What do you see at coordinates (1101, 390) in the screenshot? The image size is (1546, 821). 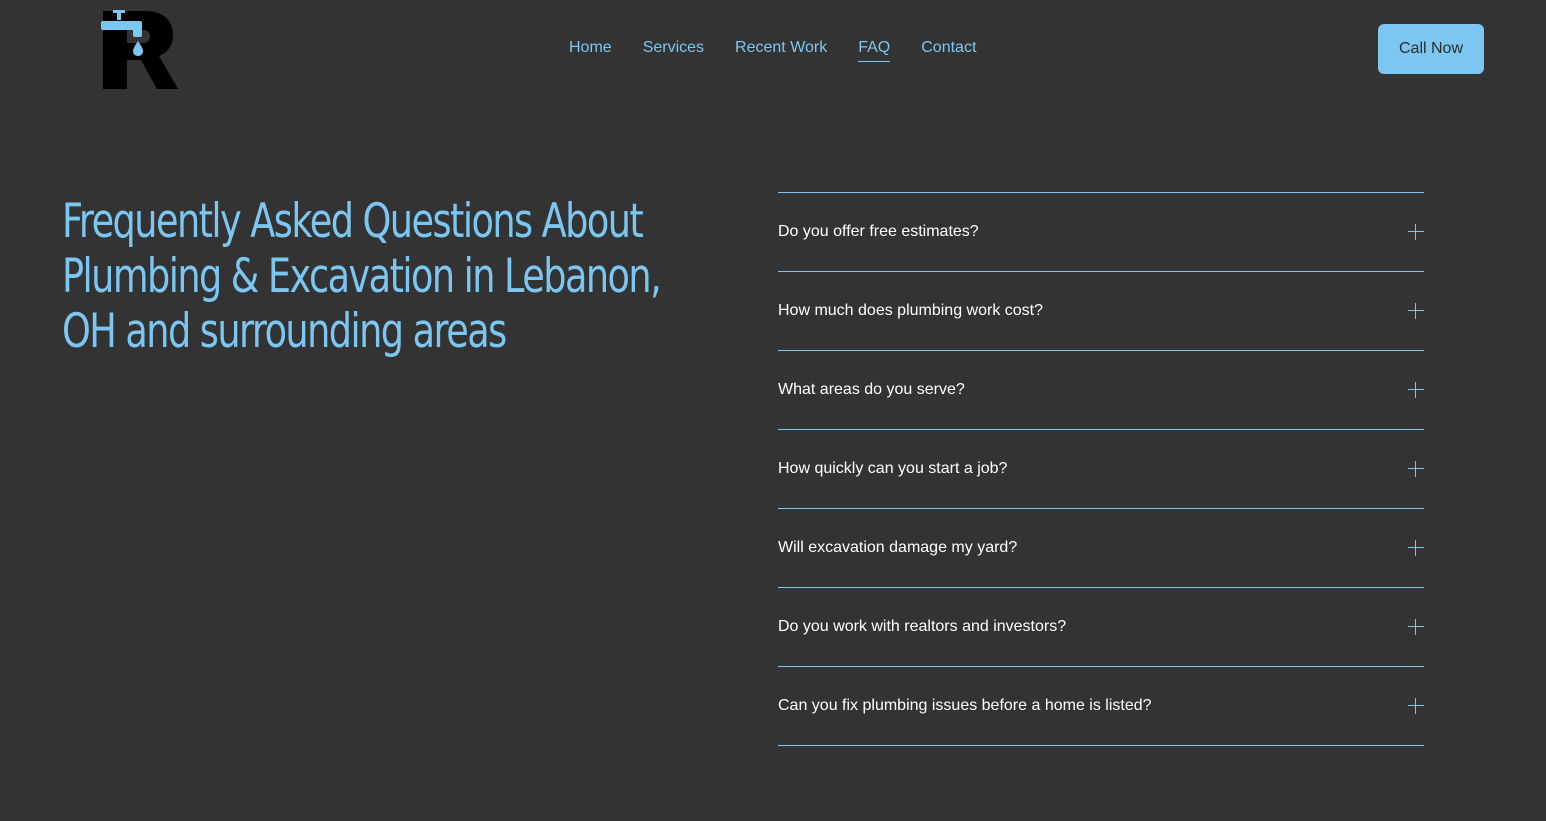 I see `faq-item: What areas do you serve?` at bounding box center [1101, 390].